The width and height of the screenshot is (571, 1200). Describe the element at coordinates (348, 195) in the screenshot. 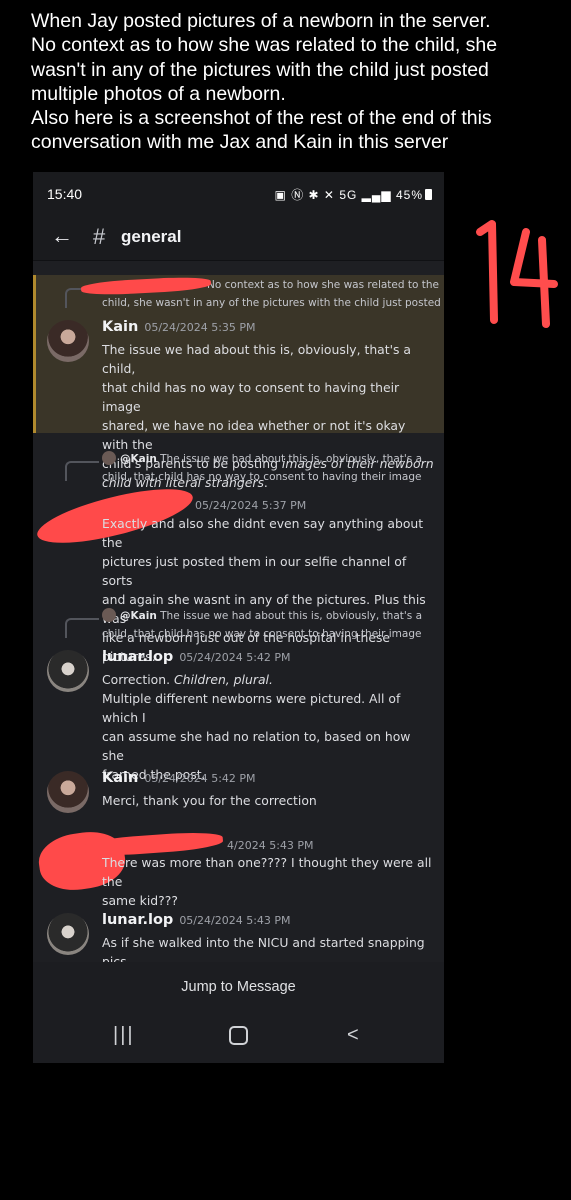

I see `network-label: 5G` at that location.